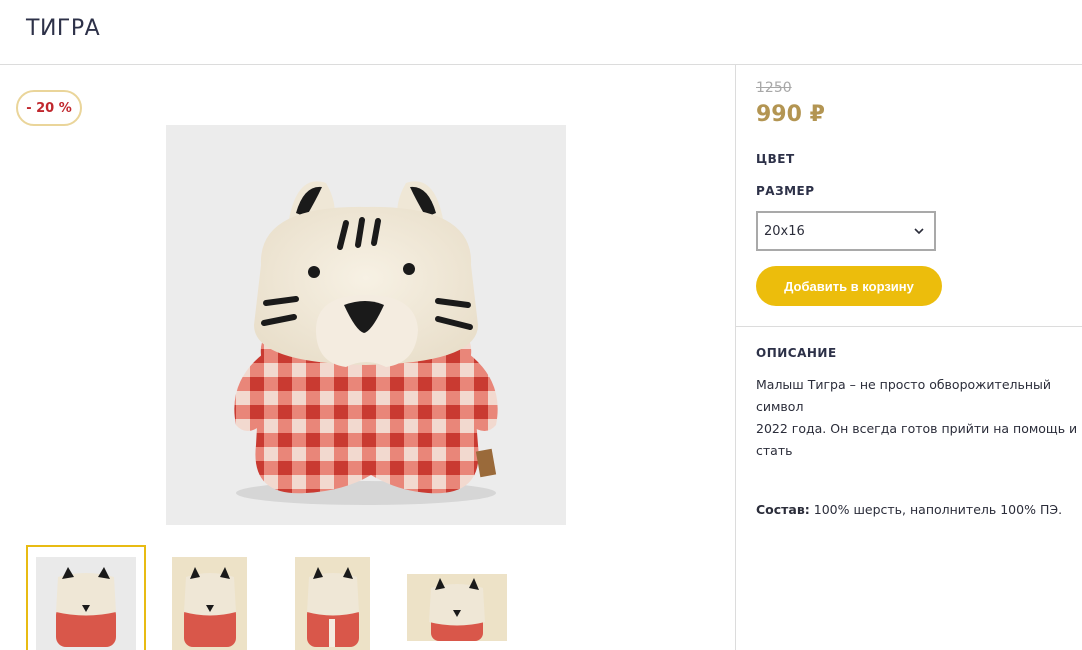 This screenshot has height=650, width=1082. I want to click on discount-badge: - 20 %, so click(49, 108).